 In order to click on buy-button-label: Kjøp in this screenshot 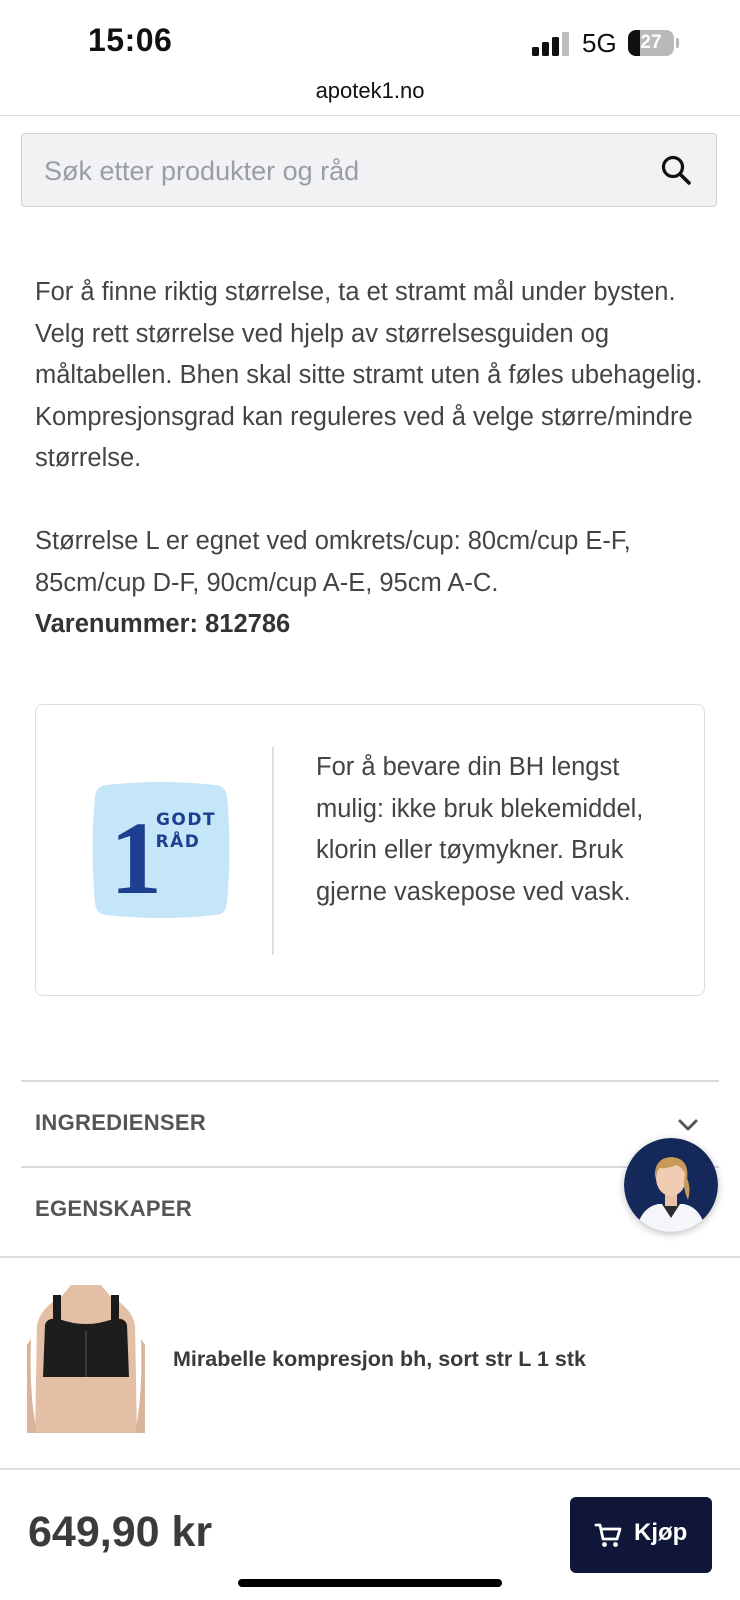, I will do `click(661, 1532)`.